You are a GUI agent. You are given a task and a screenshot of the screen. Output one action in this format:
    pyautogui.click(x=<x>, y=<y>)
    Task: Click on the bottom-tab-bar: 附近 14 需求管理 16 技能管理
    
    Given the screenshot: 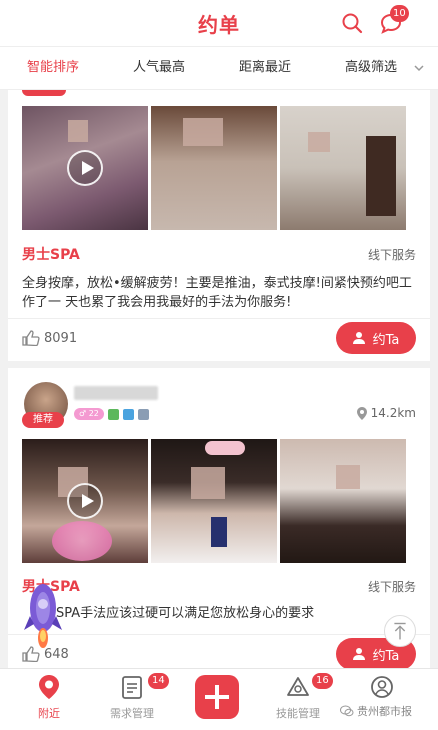 What is the action you would take?
    pyautogui.click(x=219, y=699)
    